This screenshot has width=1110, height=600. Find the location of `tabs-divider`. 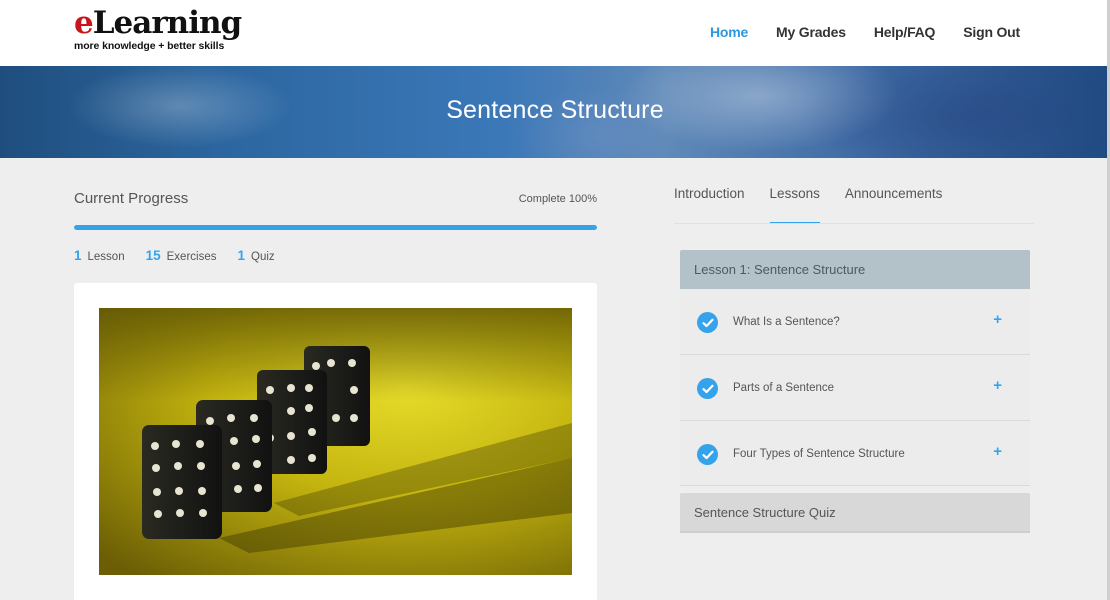

tabs-divider is located at coordinates (854, 223).